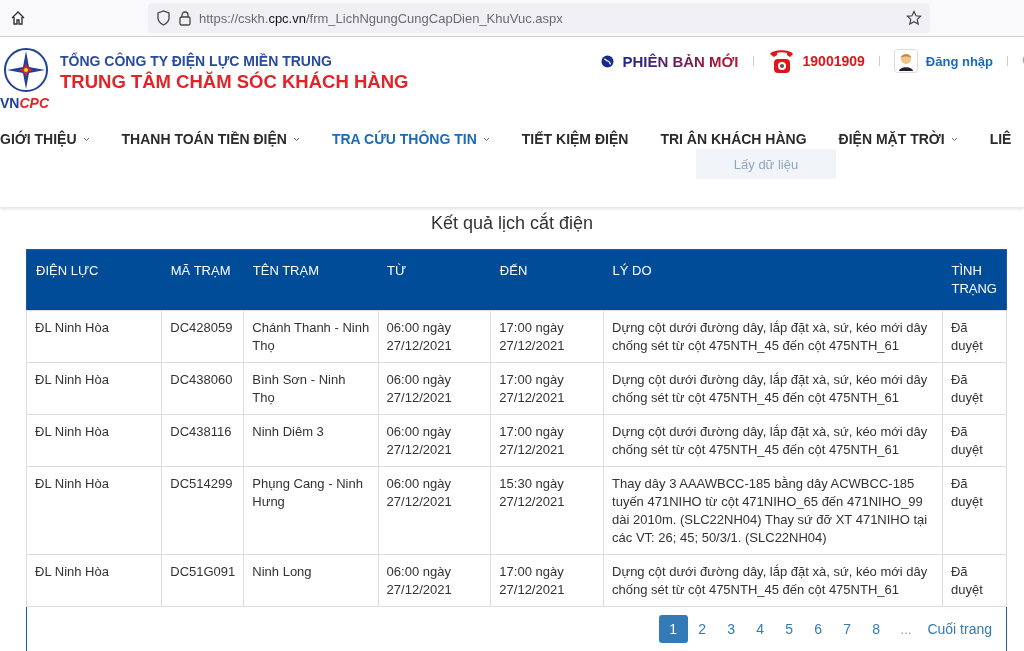 This screenshot has height=651, width=1024. Describe the element at coordinates (1000, 139) in the screenshot. I see `nav-item: LIÊ` at that location.